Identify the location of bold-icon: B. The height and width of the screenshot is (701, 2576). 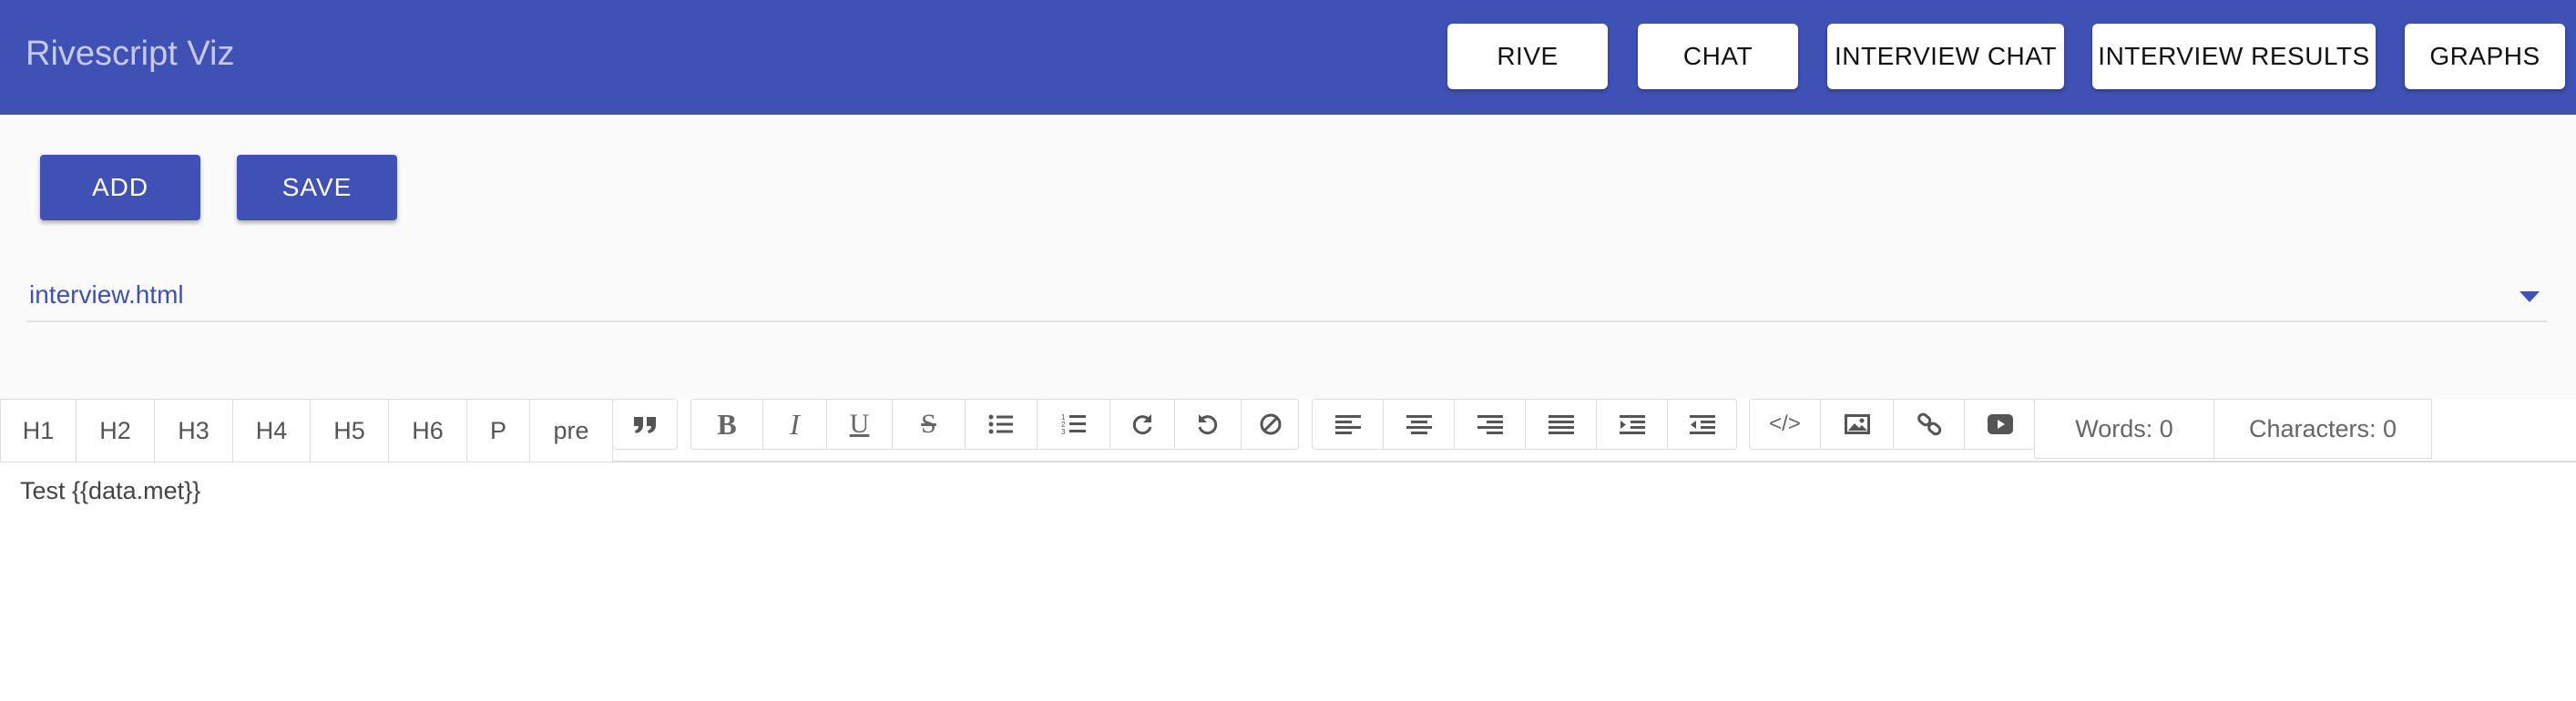
(727, 425).